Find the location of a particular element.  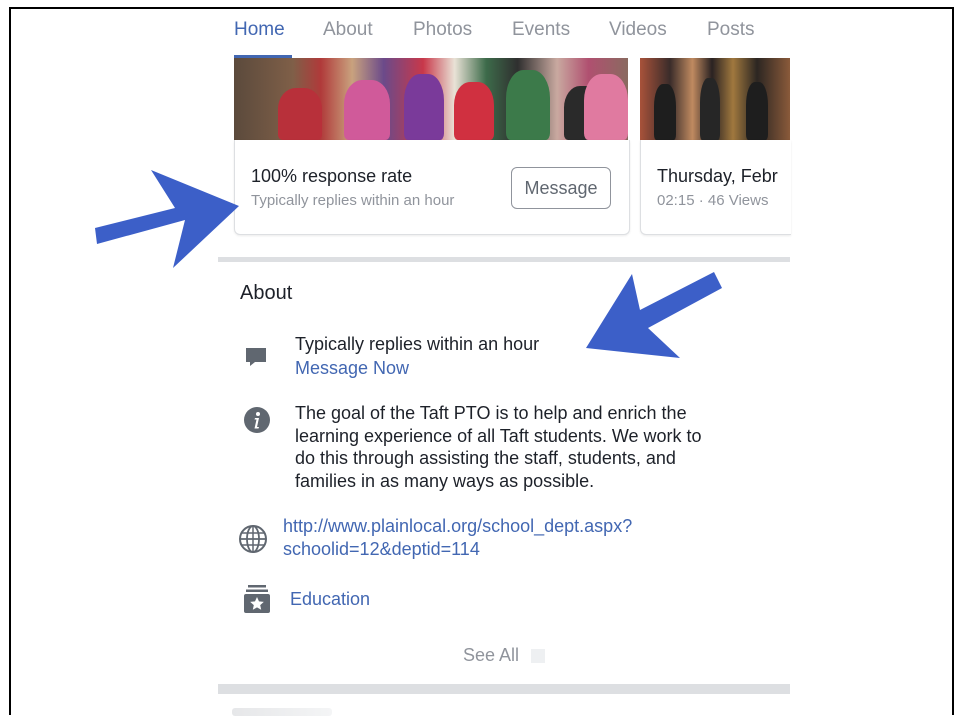

category-star-icon is located at coordinates (257, 599).